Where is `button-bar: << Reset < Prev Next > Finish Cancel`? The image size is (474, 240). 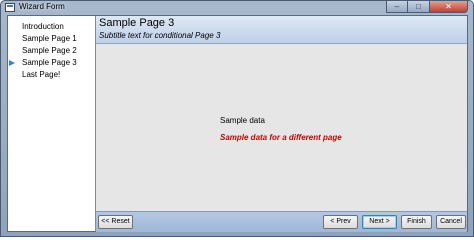 button-bar: << Reset < Prev Next > Finish Cancel is located at coordinates (281, 221).